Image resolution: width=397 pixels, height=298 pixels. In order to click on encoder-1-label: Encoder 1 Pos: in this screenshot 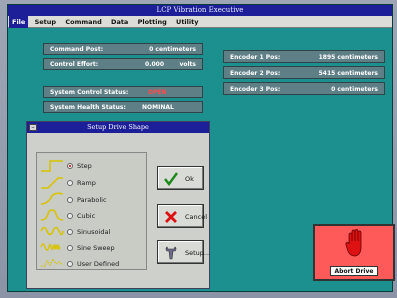, I will do `click(255, 57)`.